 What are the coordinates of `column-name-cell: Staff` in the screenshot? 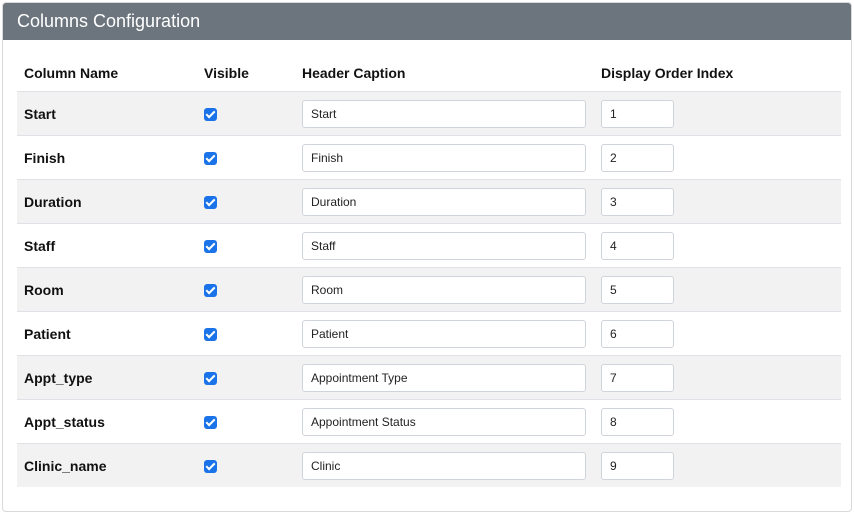 It's located at (107, 245).